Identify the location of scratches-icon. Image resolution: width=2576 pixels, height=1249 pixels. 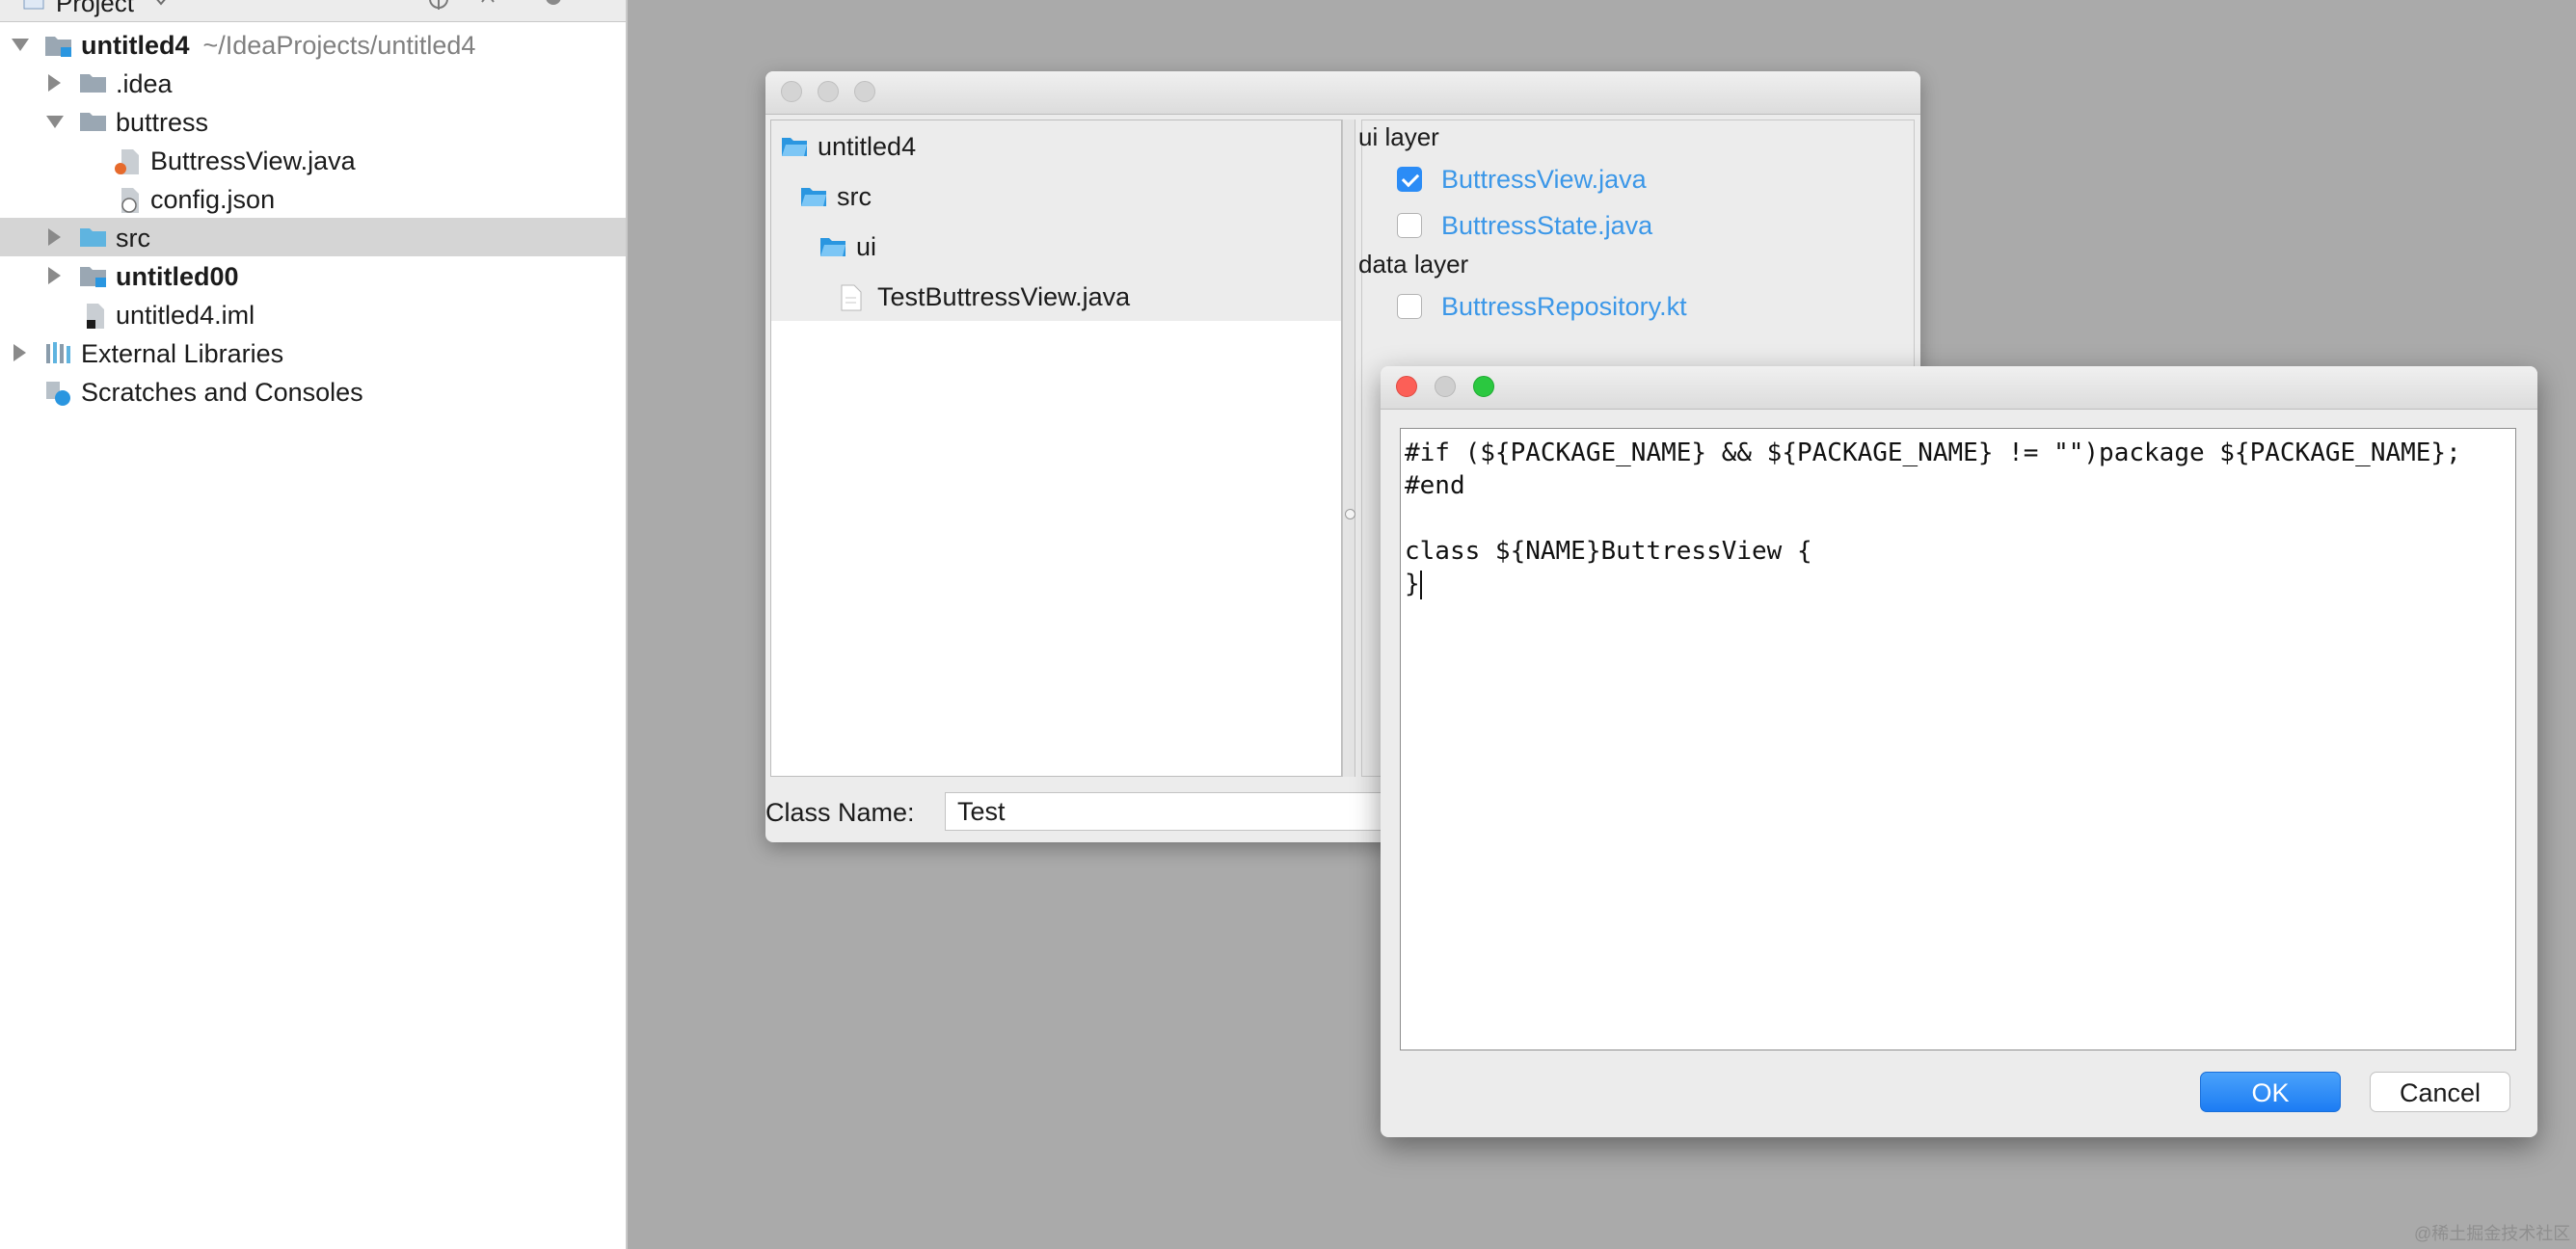
(58, 394).